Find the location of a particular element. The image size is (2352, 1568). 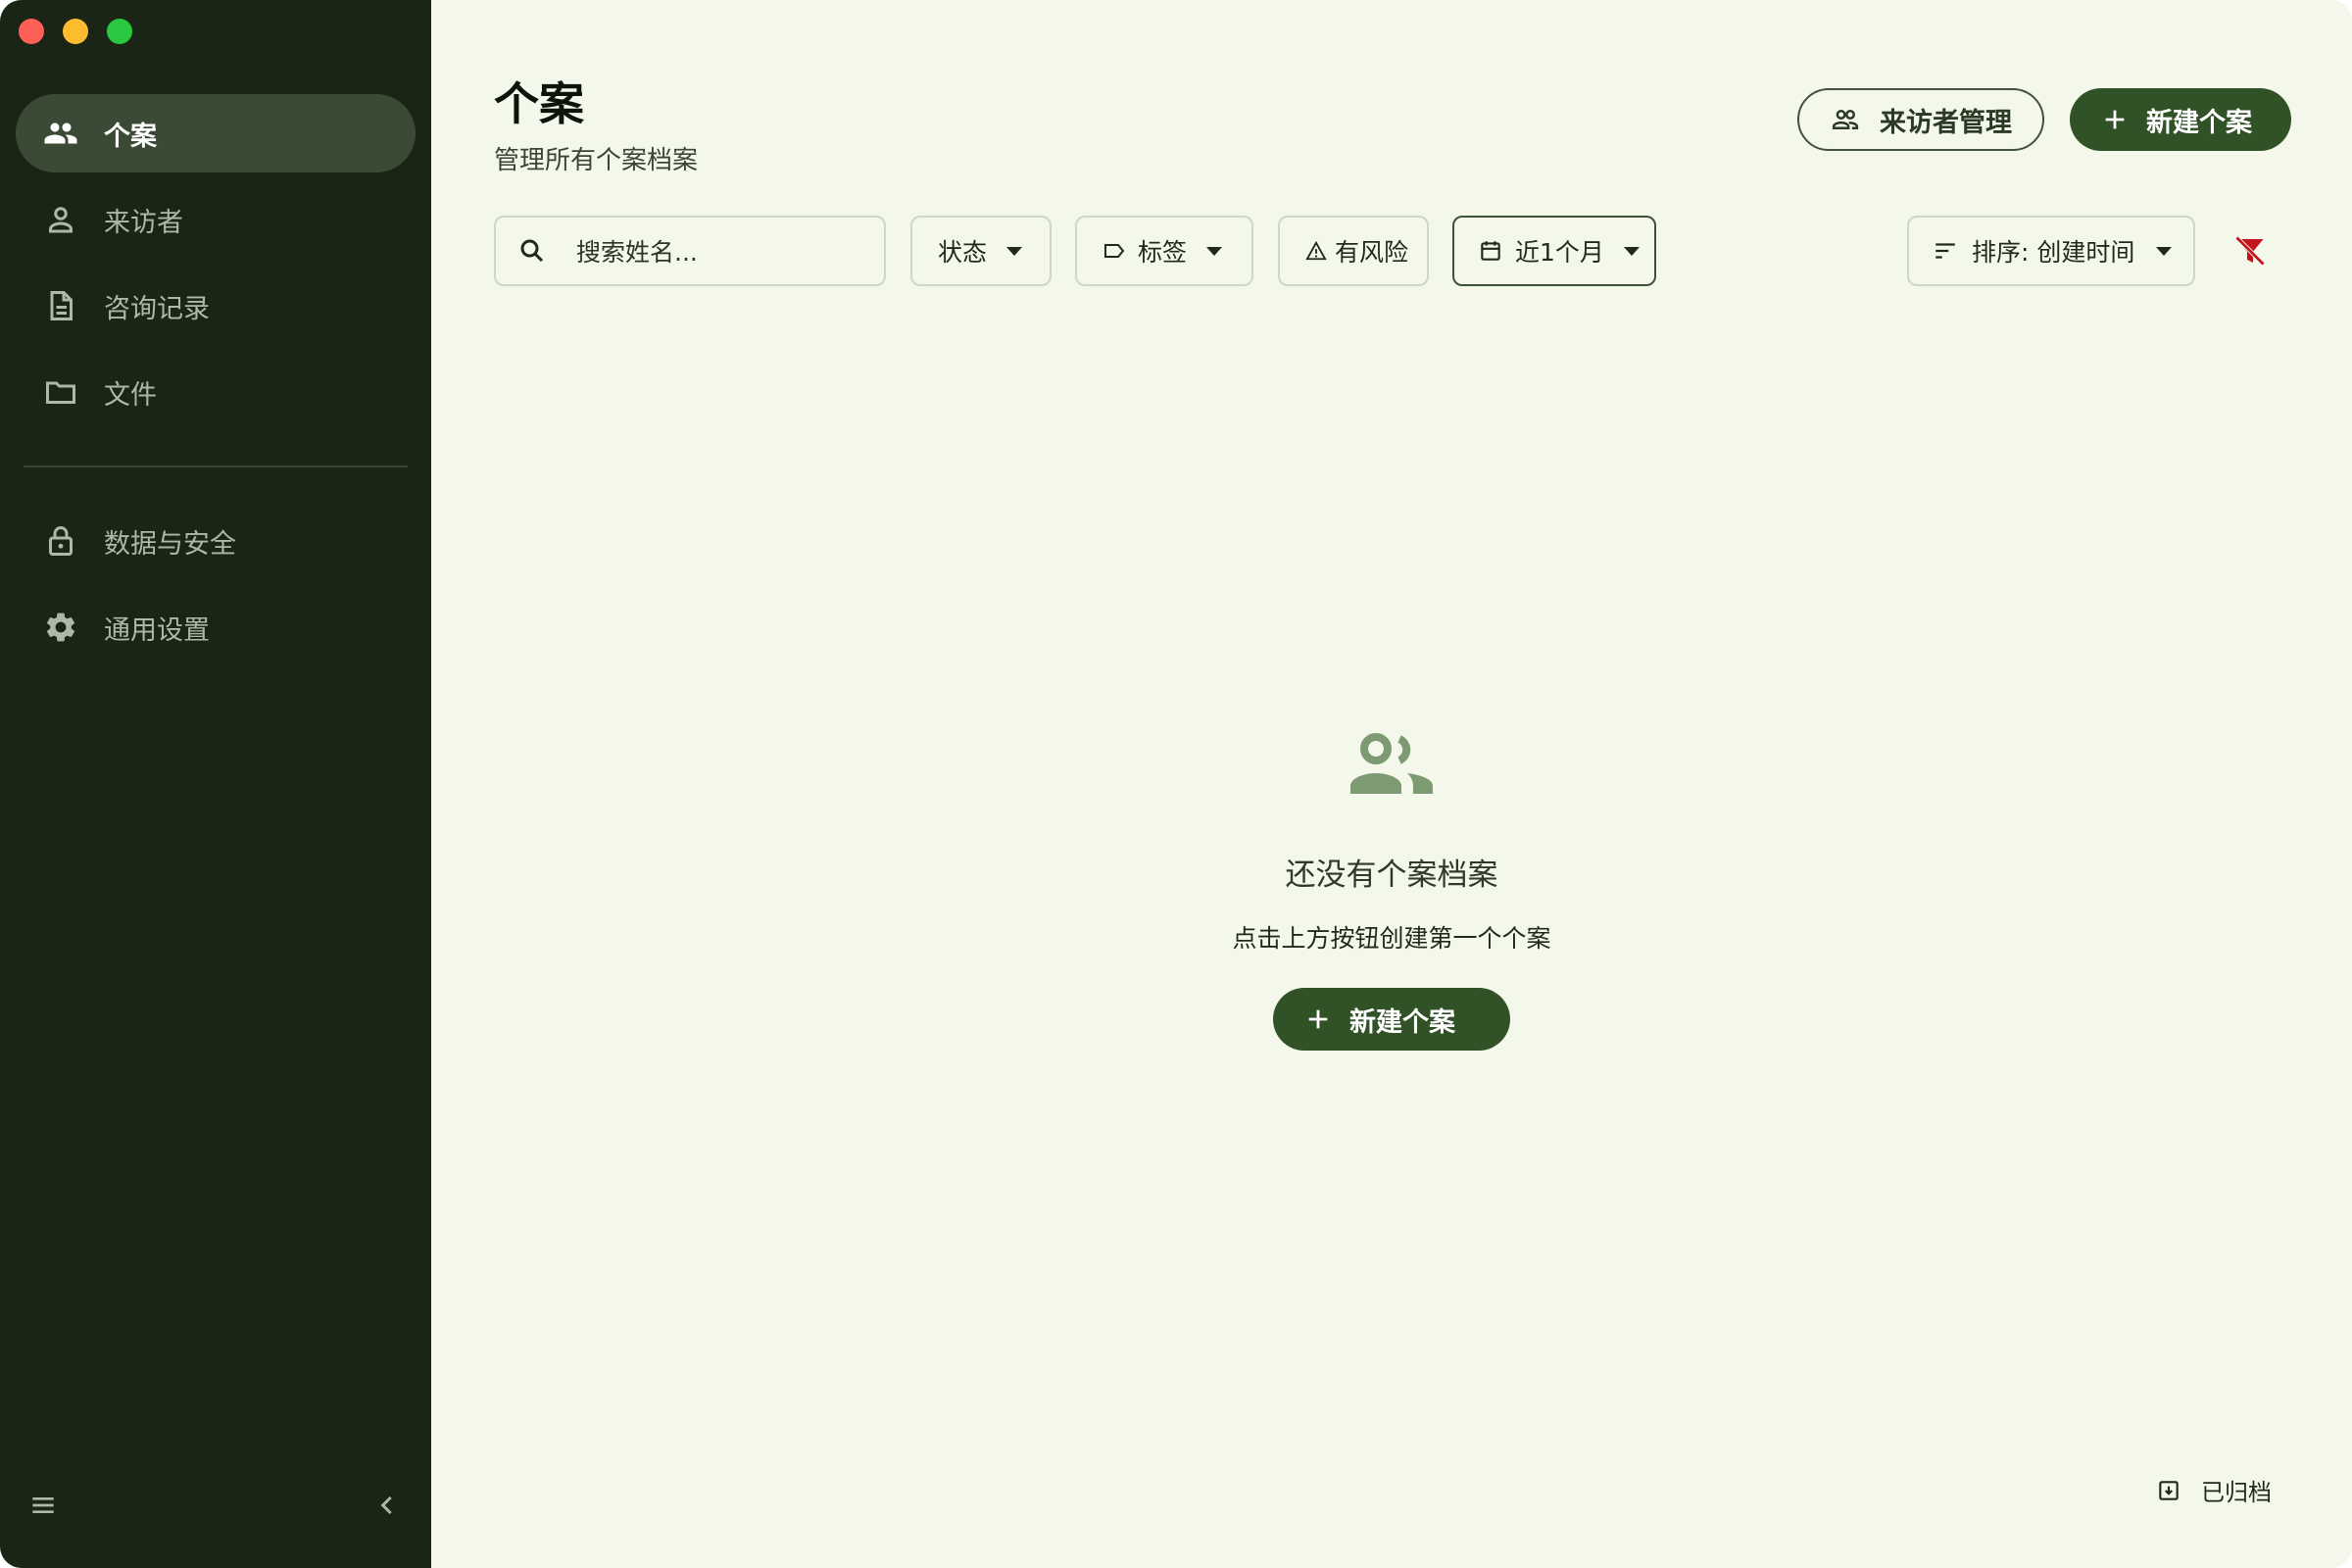

sort-dropdown: 排序: 创建时间 is located at coordinates (2051, 251).